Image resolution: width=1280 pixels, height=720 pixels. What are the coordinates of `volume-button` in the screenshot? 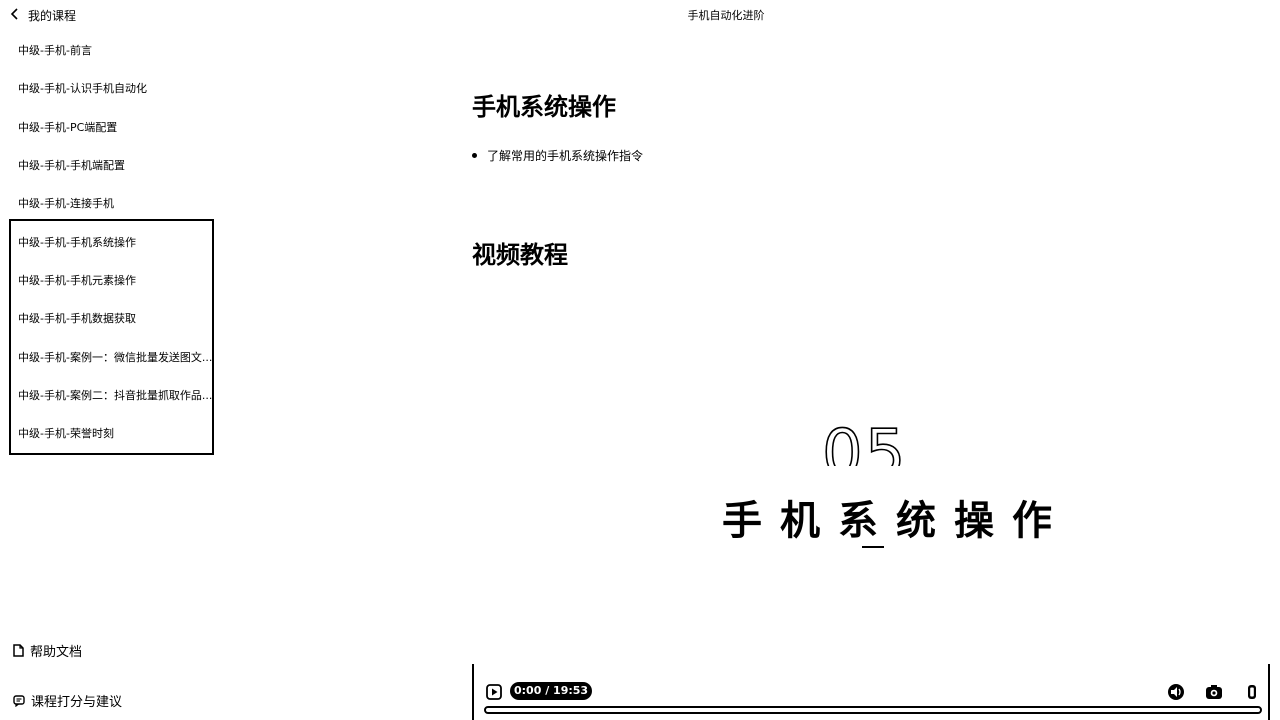 It's located at (1176, 692).